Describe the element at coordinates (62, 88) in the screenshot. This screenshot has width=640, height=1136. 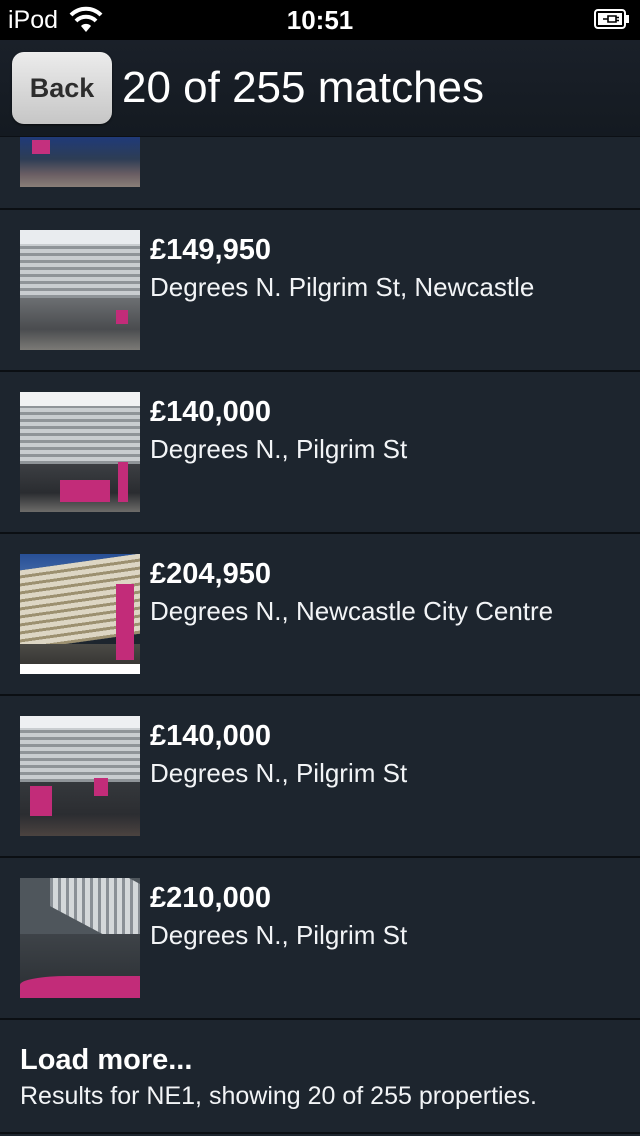
I see `back-button: Back` at that location.